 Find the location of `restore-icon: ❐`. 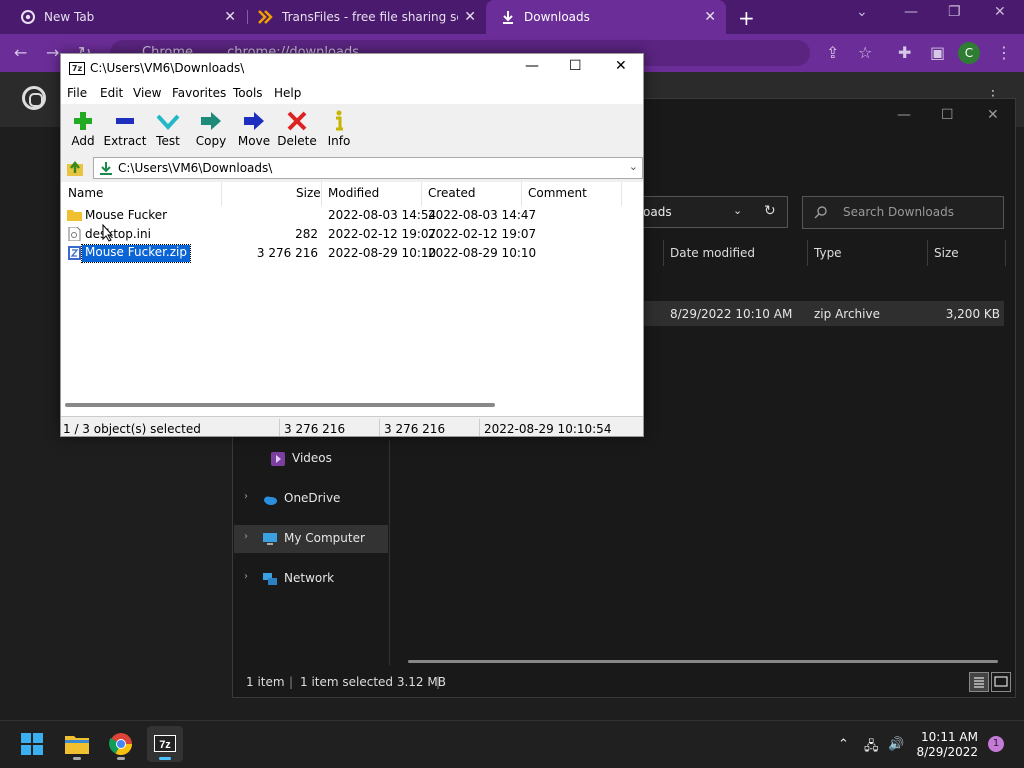

restore-icon: ❐ is located at coordinates (954, 12).